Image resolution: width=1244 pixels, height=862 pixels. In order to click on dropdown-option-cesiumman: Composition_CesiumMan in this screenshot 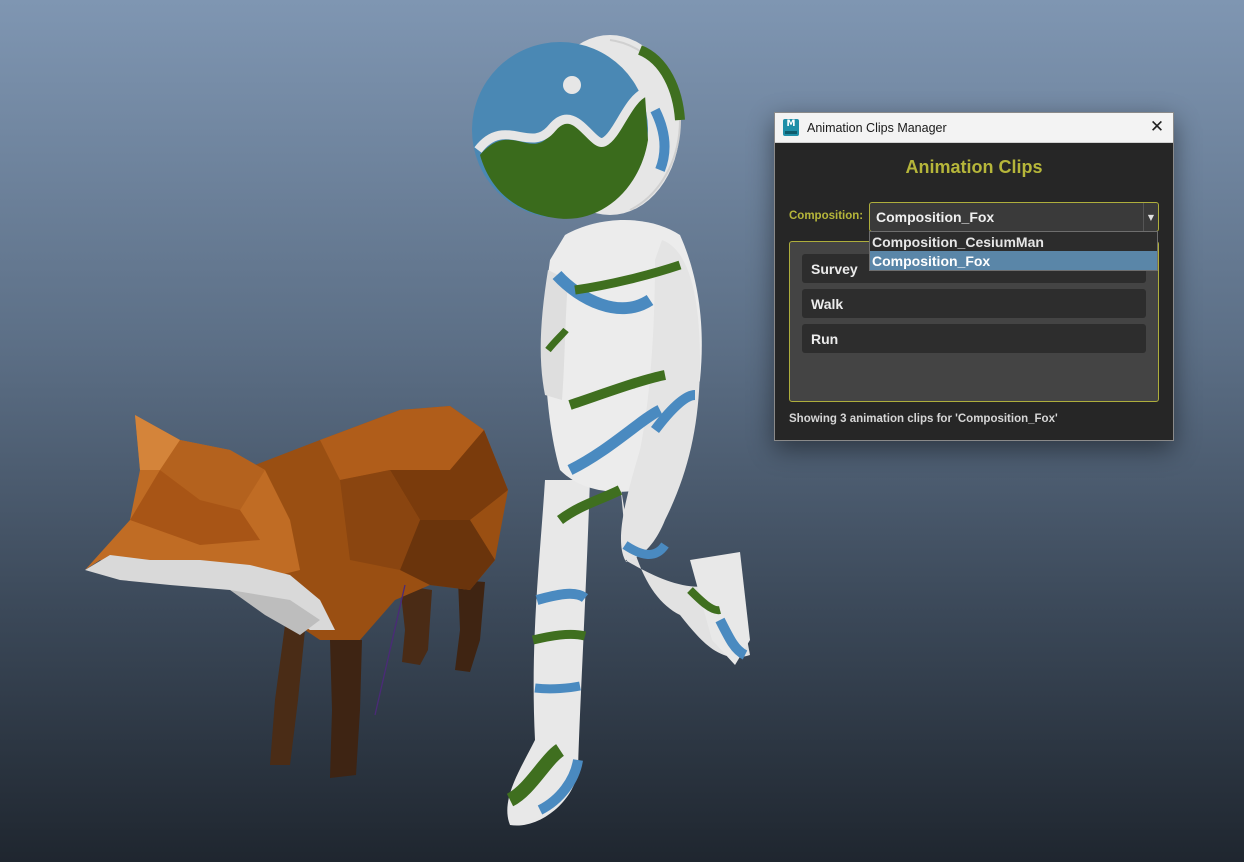, I will do `click(1013, 241)`.